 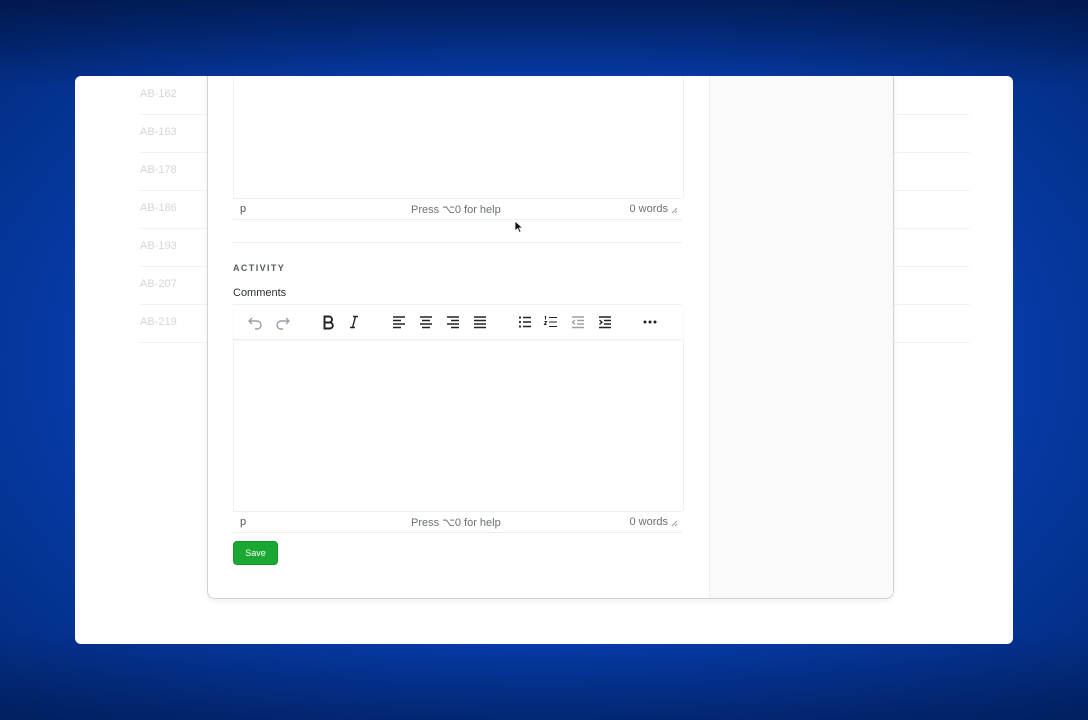 I want to click on bullet-list-icon, so click(x=524, y=322).